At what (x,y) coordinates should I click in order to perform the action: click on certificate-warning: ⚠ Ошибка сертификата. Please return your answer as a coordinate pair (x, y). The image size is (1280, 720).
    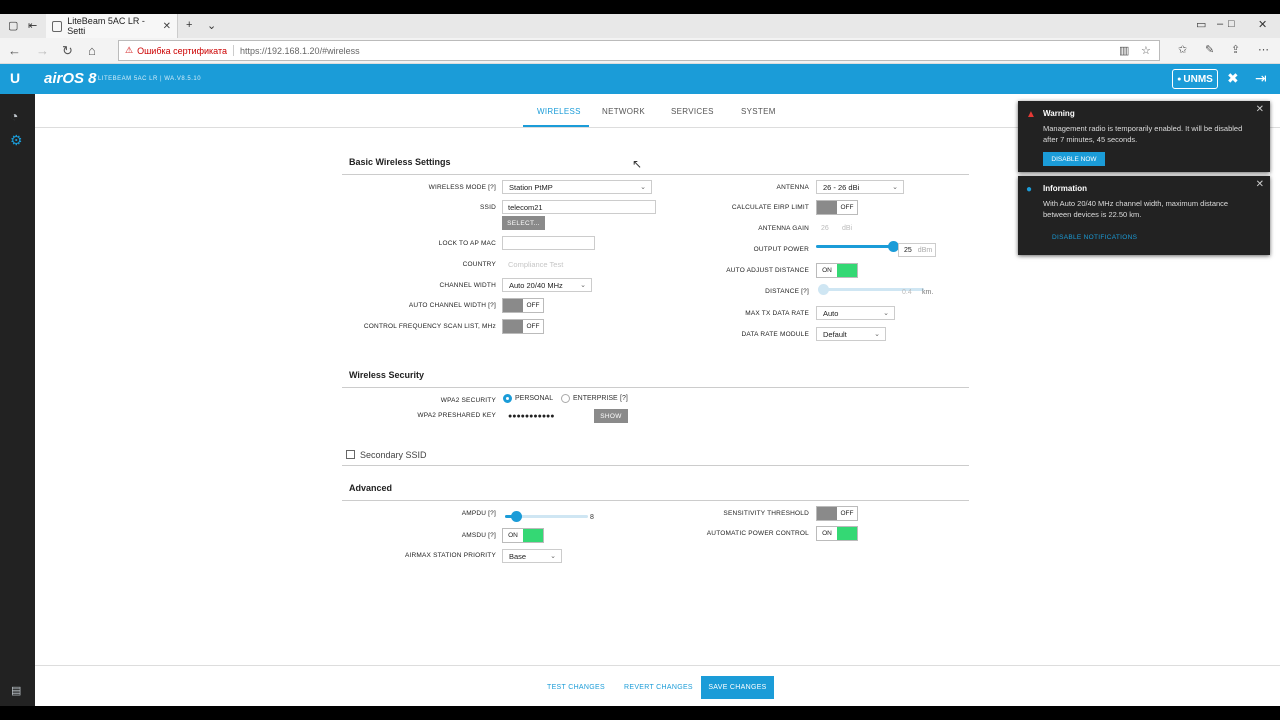
    Looking at the image, I should click on (179, 50).